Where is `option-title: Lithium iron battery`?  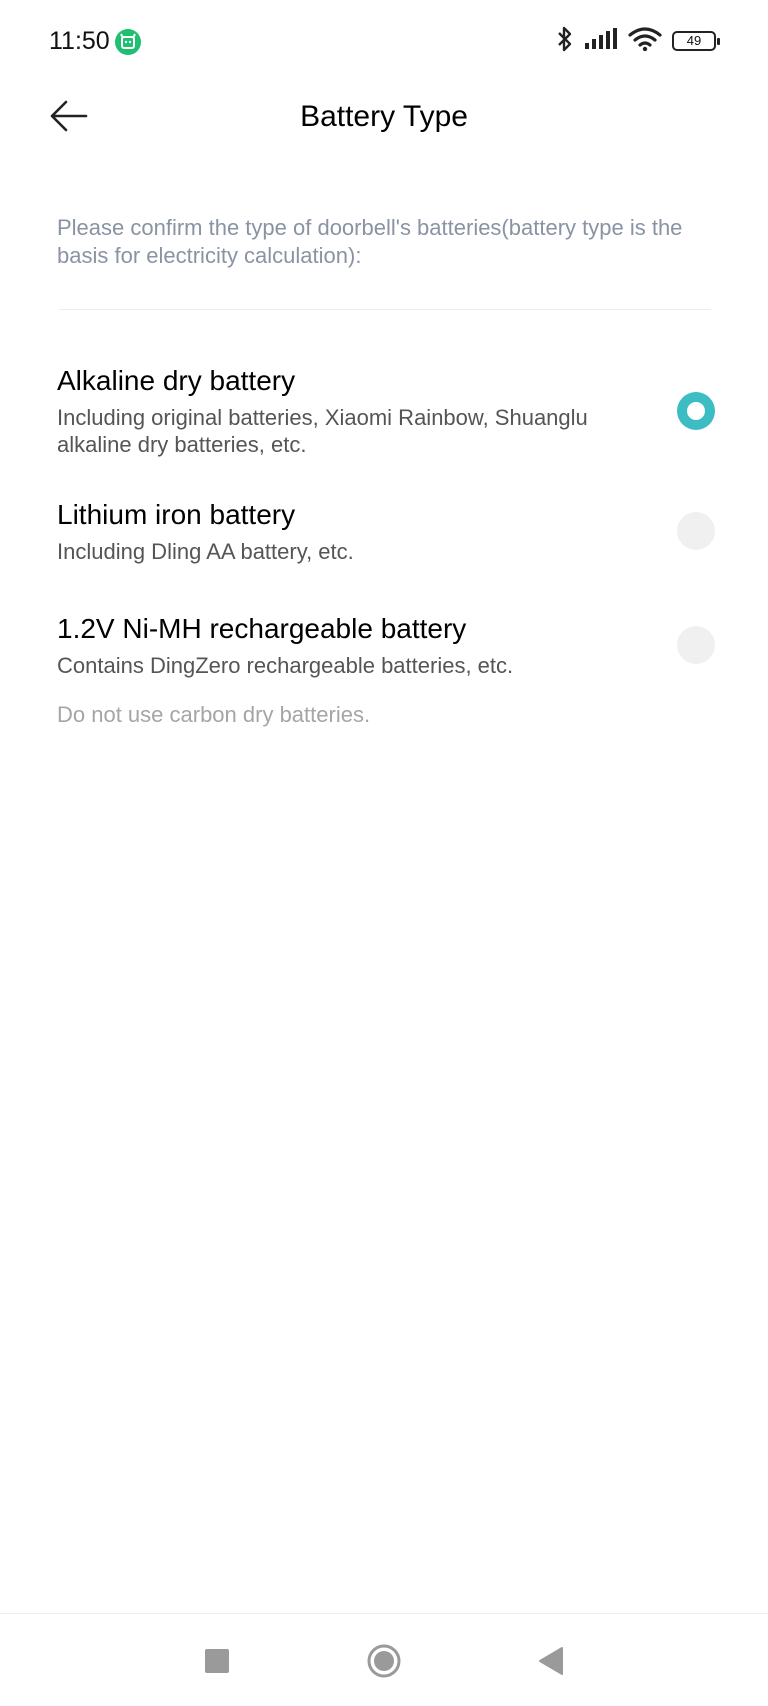 option-title: Lithium iron battery is located at coordinates (176, 514).